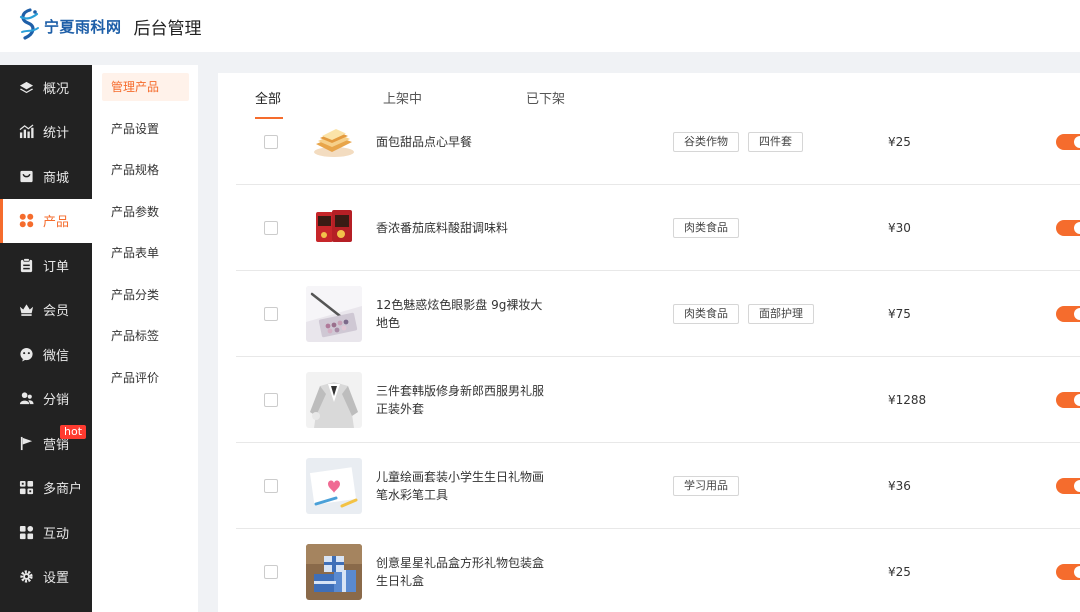 This screenshot has width=1080, height=612. What do you see at coordinates (145, 295) in the screenshot?
I see `subnav-item-product-categories: 产品分类` at bounding box center [145, 295].